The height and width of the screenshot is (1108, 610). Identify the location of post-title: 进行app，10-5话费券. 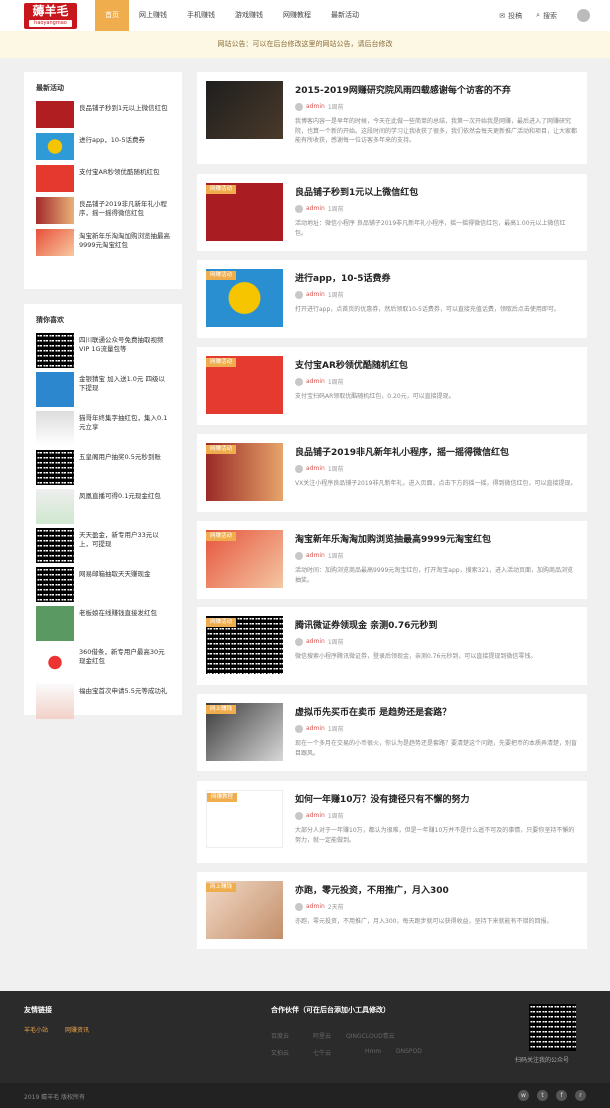
(436, 277).